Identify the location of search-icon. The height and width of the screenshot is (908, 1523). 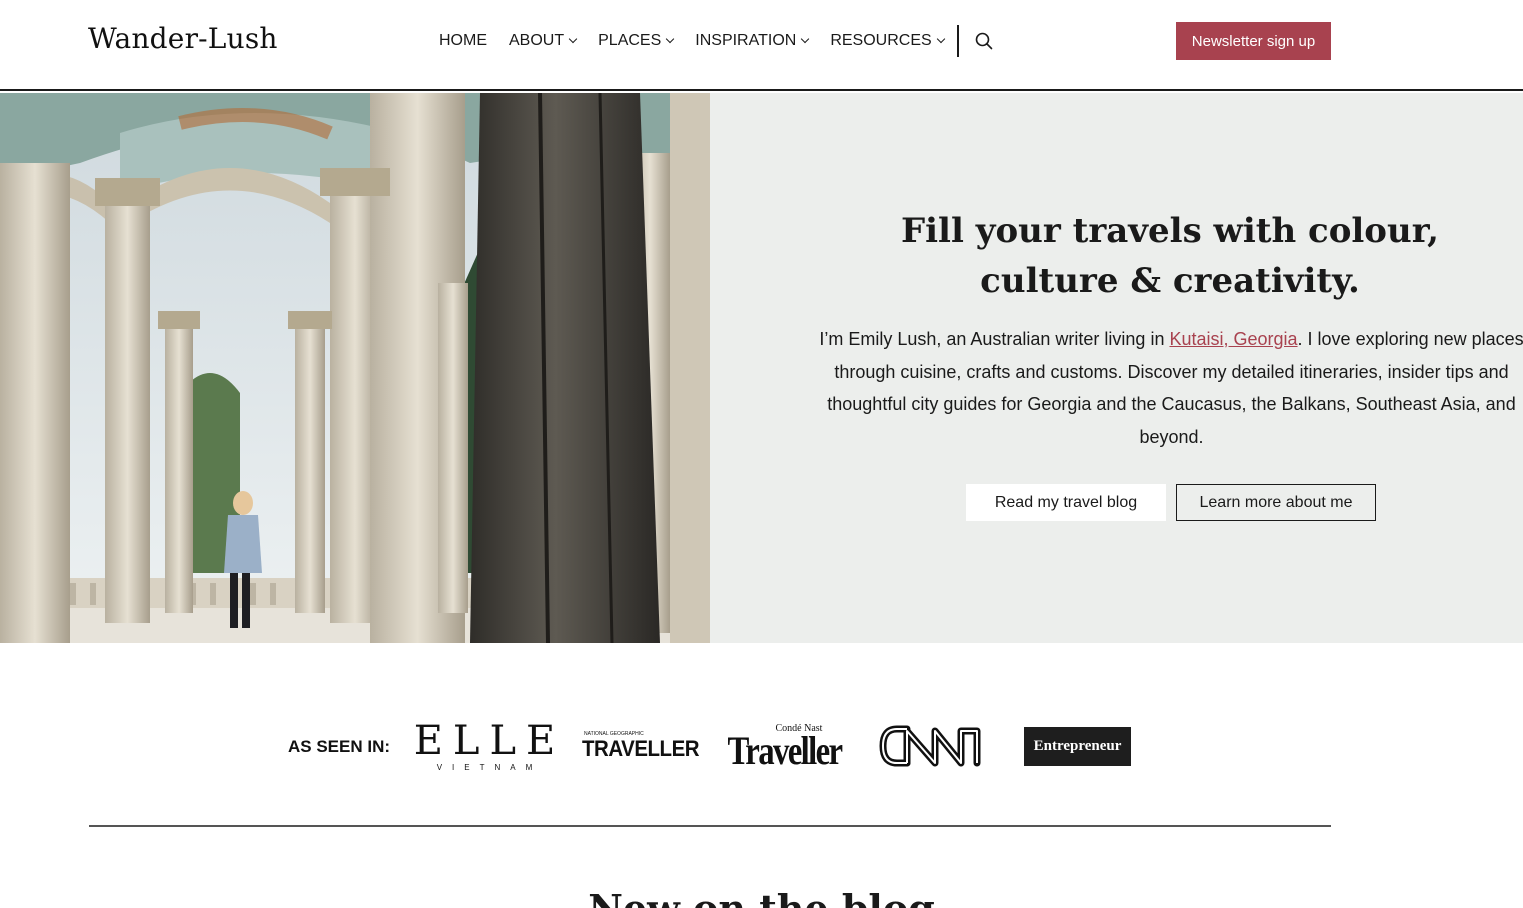
(984, 41).